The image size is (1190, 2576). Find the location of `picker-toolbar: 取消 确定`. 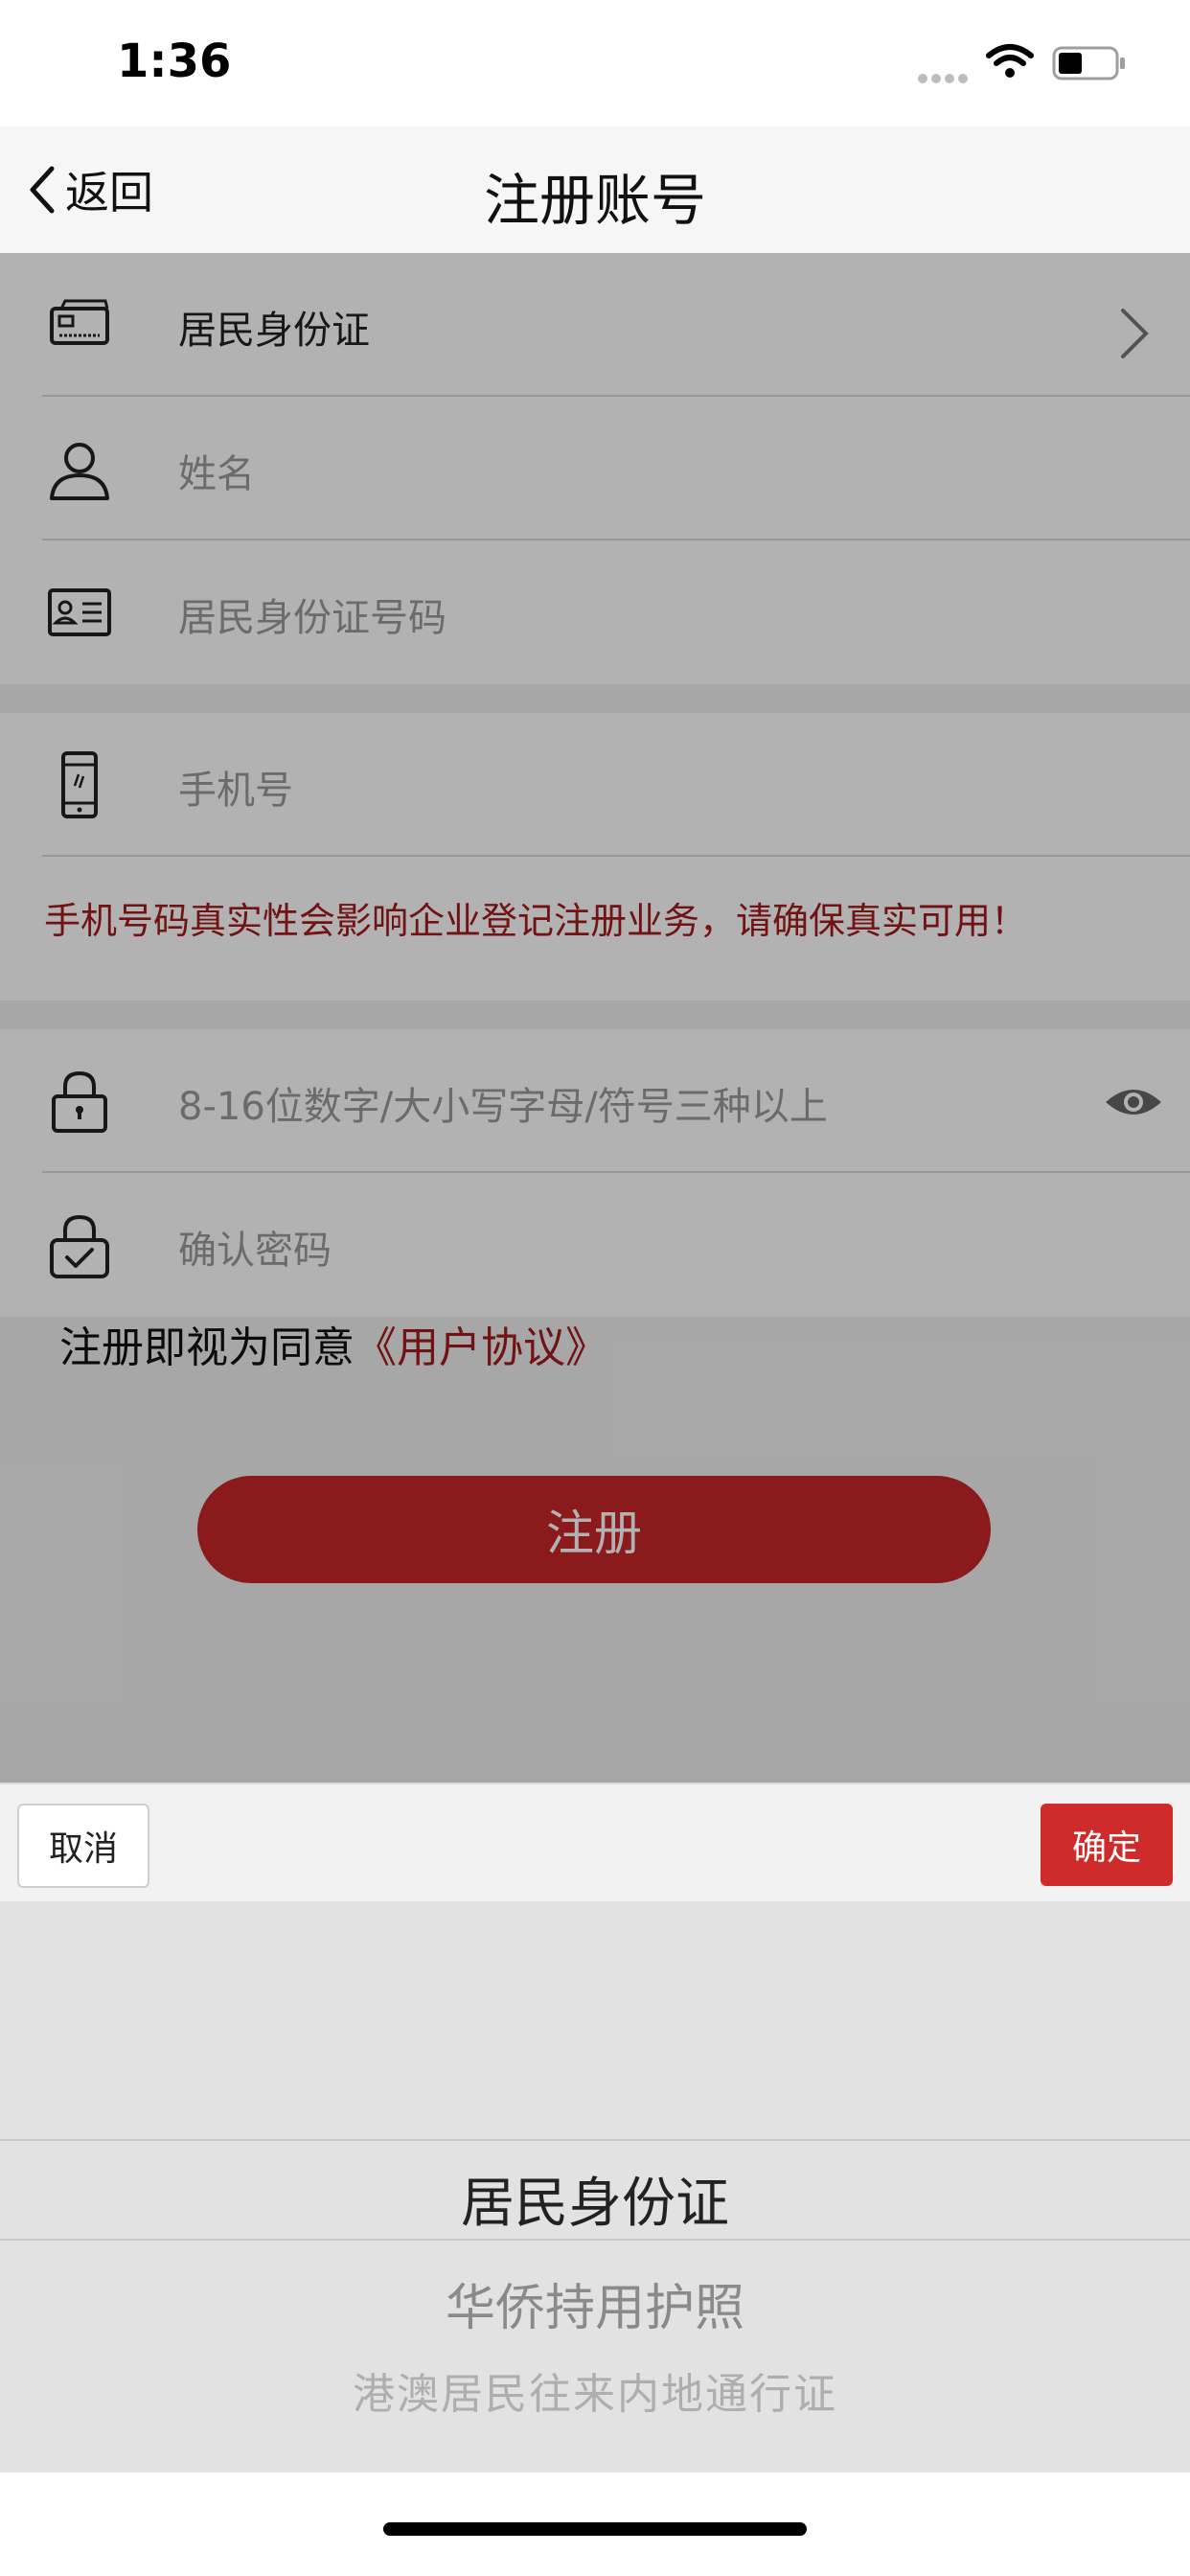

picker-toolbar: 取消 确定 is located at coordinates (595, 1842).